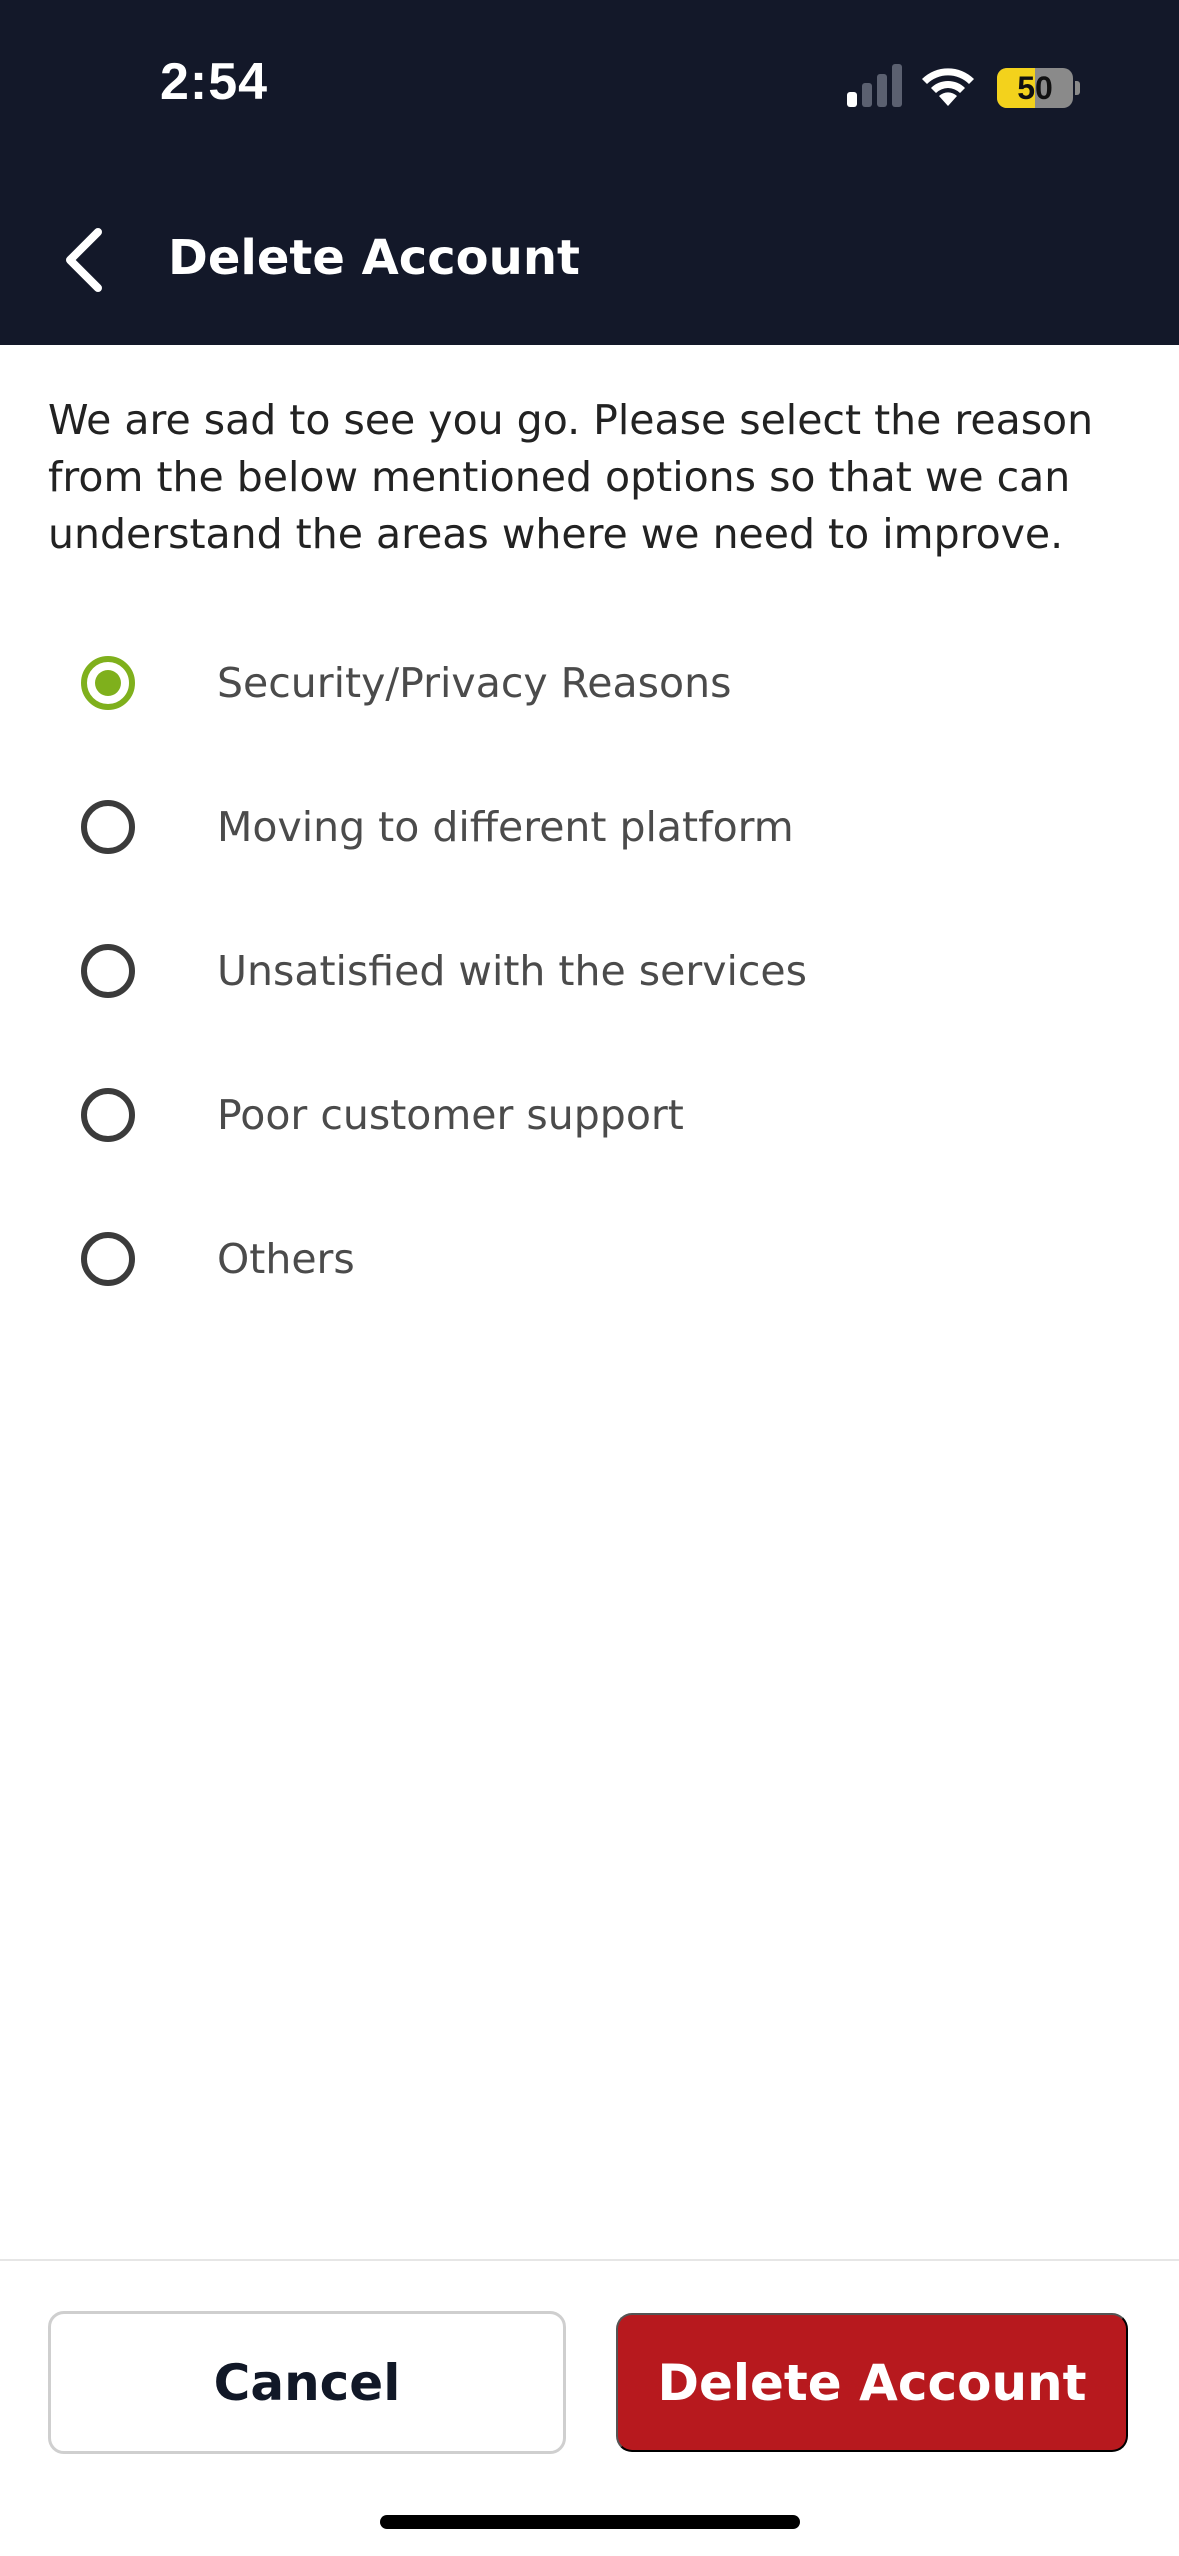  Describe the element at coordinates (450, 1115) in the screenshot. I see `reason-label: Poor customer support` at that location.